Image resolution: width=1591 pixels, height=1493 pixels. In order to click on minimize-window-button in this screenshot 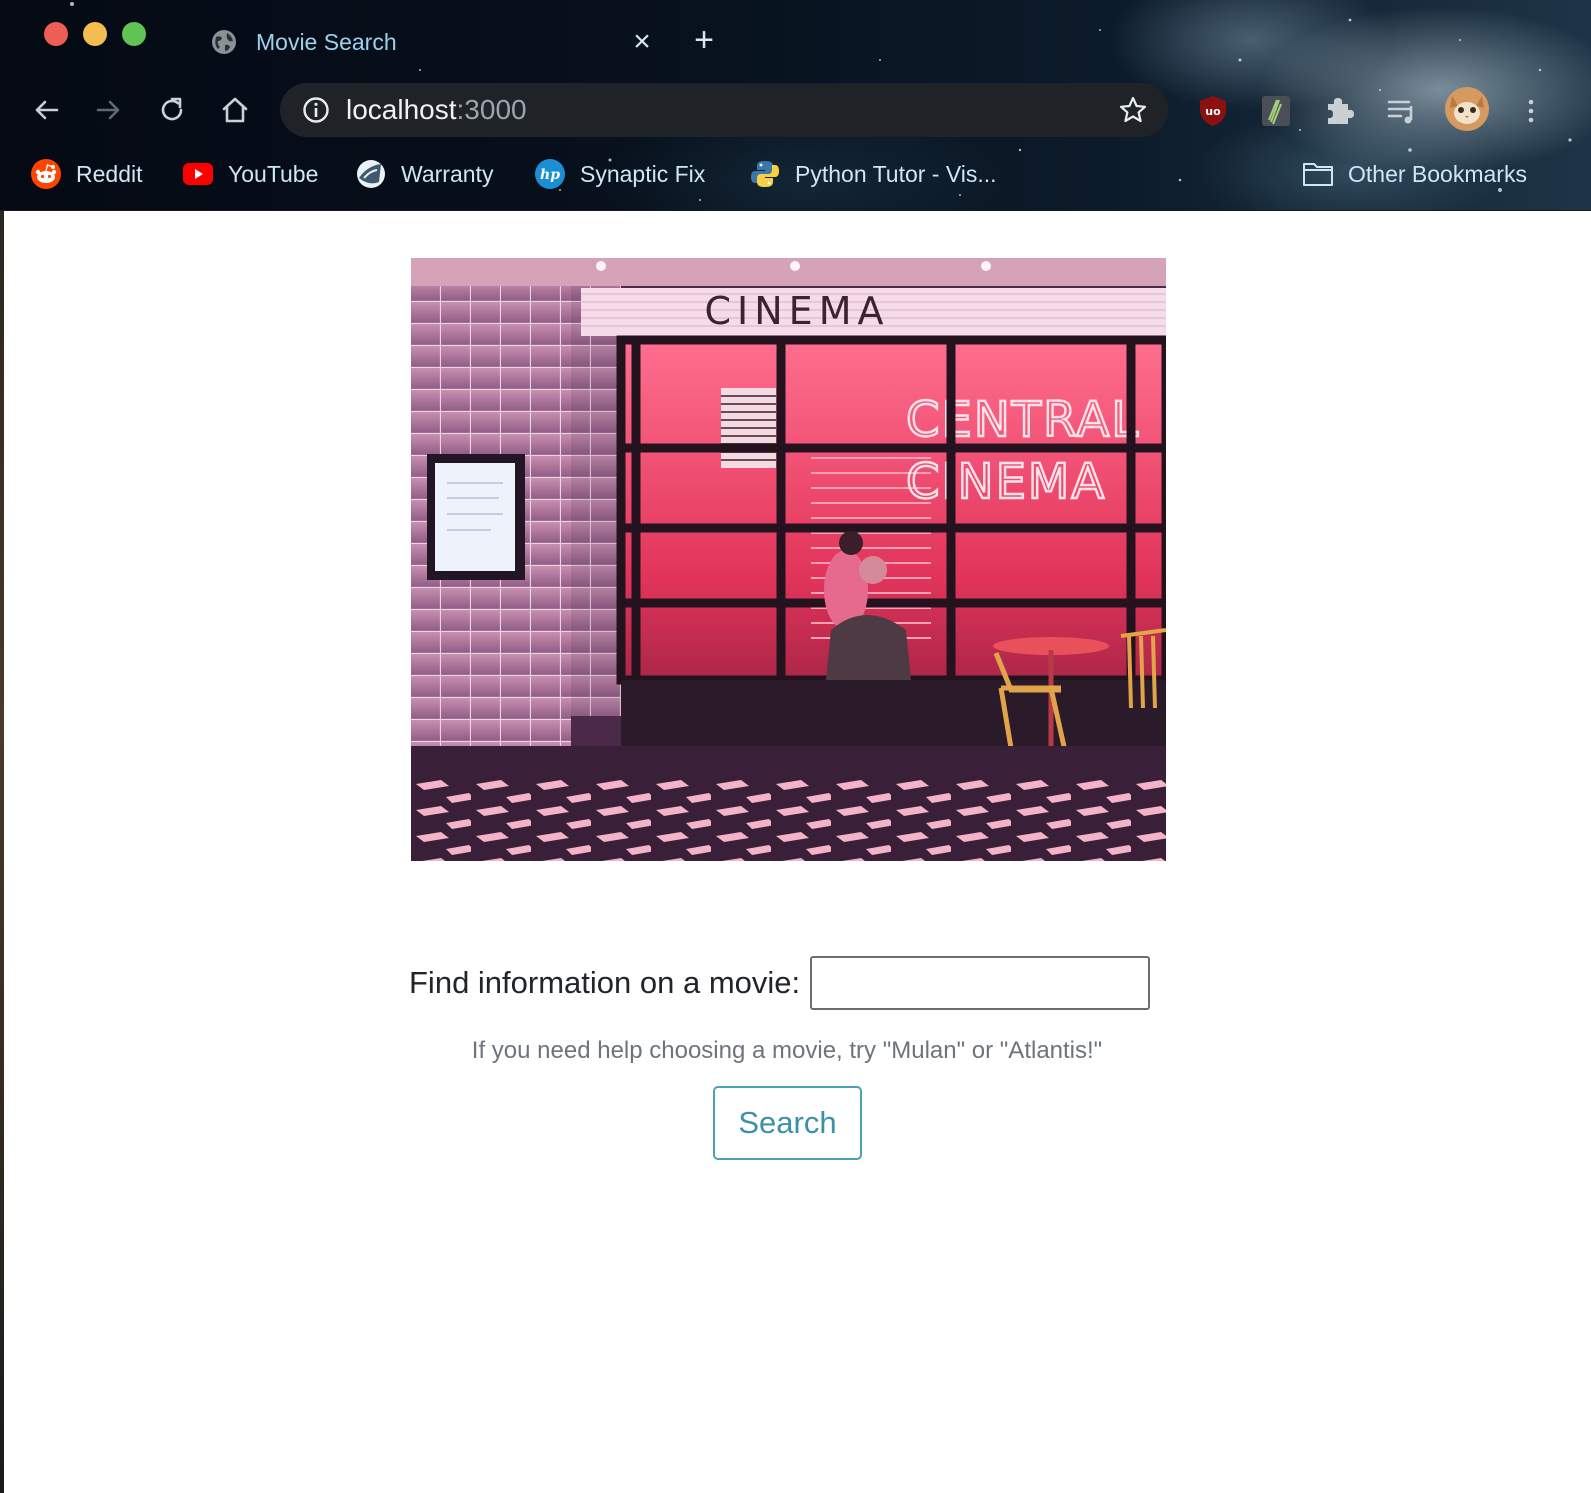, I will do `click(95, 34)`.